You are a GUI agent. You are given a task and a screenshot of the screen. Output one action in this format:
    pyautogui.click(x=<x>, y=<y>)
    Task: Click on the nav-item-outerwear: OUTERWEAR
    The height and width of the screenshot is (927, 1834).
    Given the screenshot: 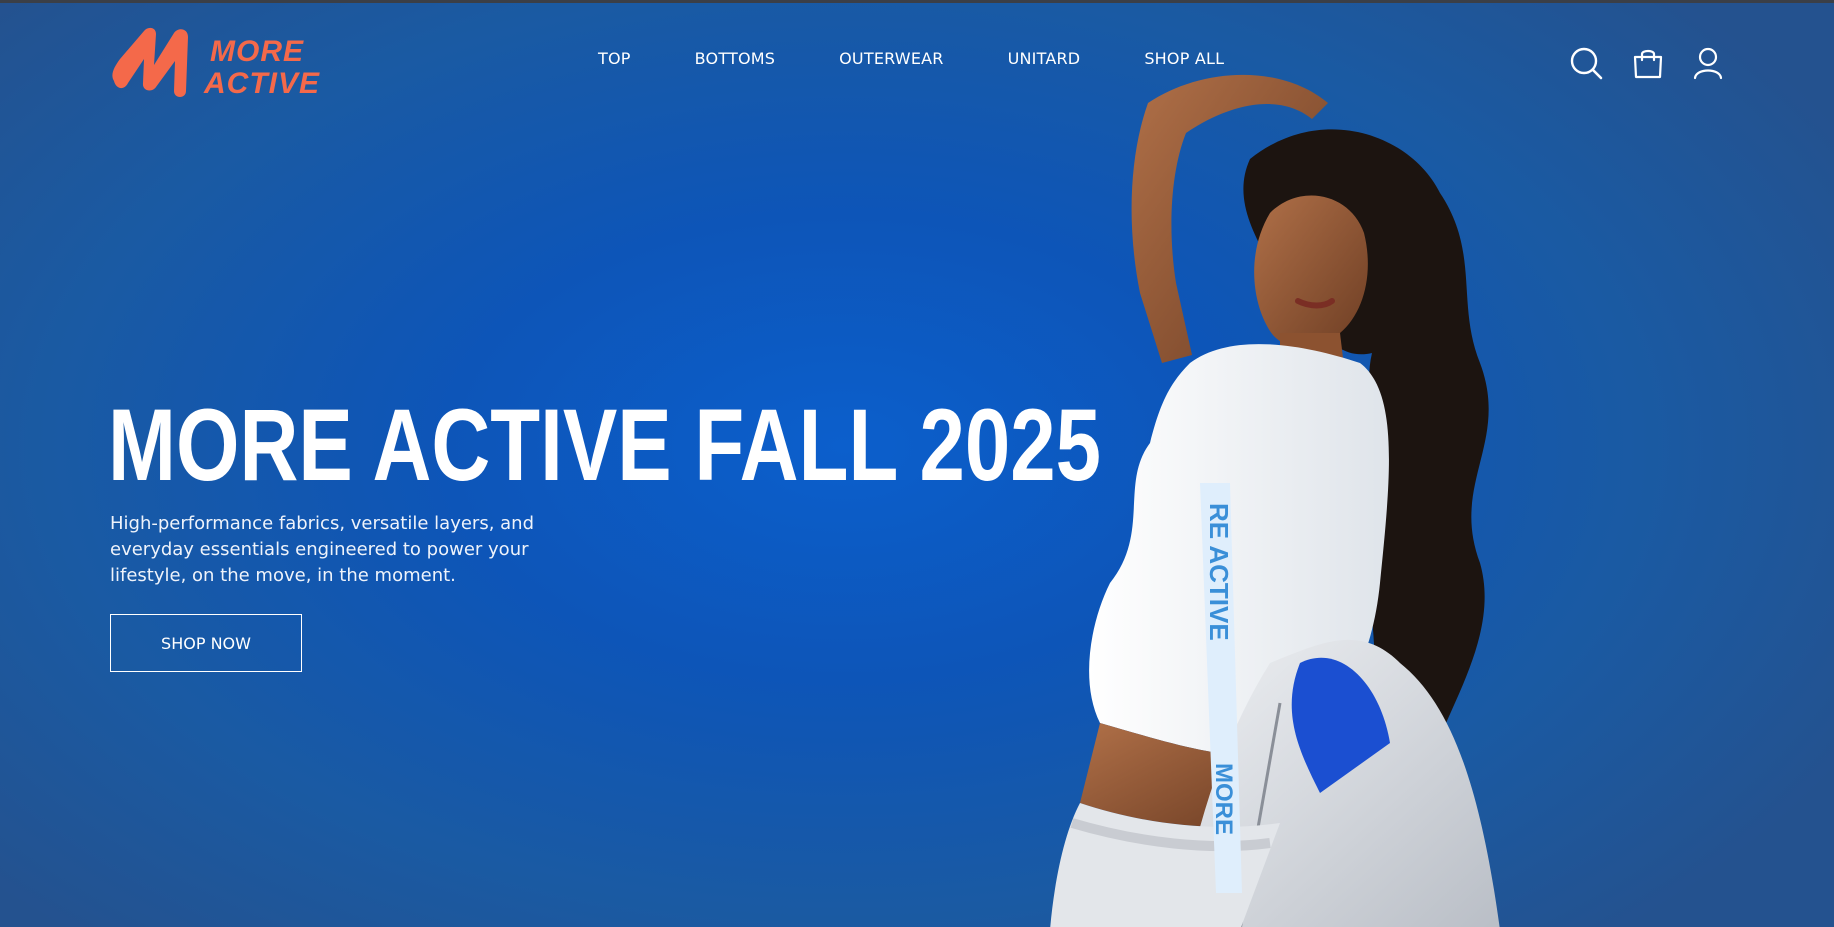 What is the action you would take?
    pyautogui.click(x=891, y=58)
    